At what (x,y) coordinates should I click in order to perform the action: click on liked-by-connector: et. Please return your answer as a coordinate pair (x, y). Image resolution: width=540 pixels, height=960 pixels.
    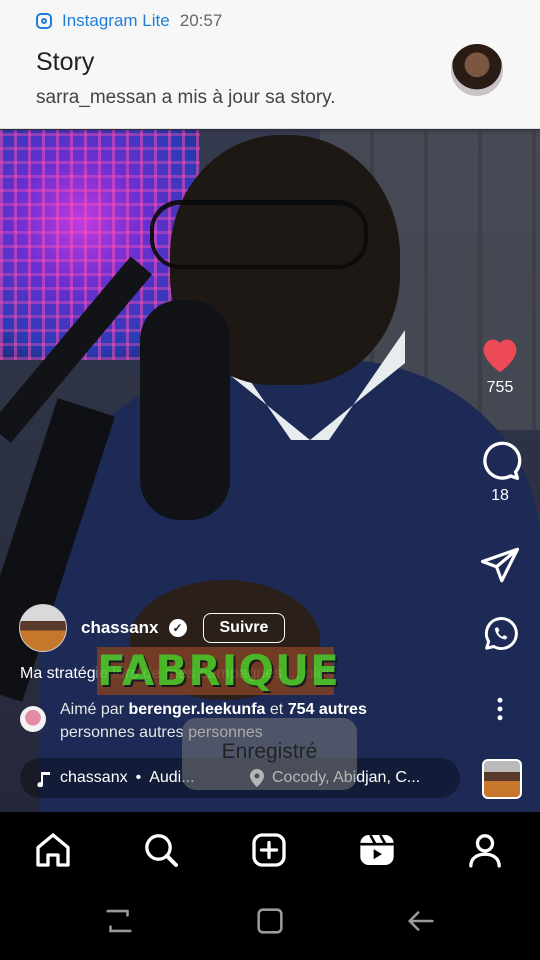
    Looking at the image, I should click on (276, 709).